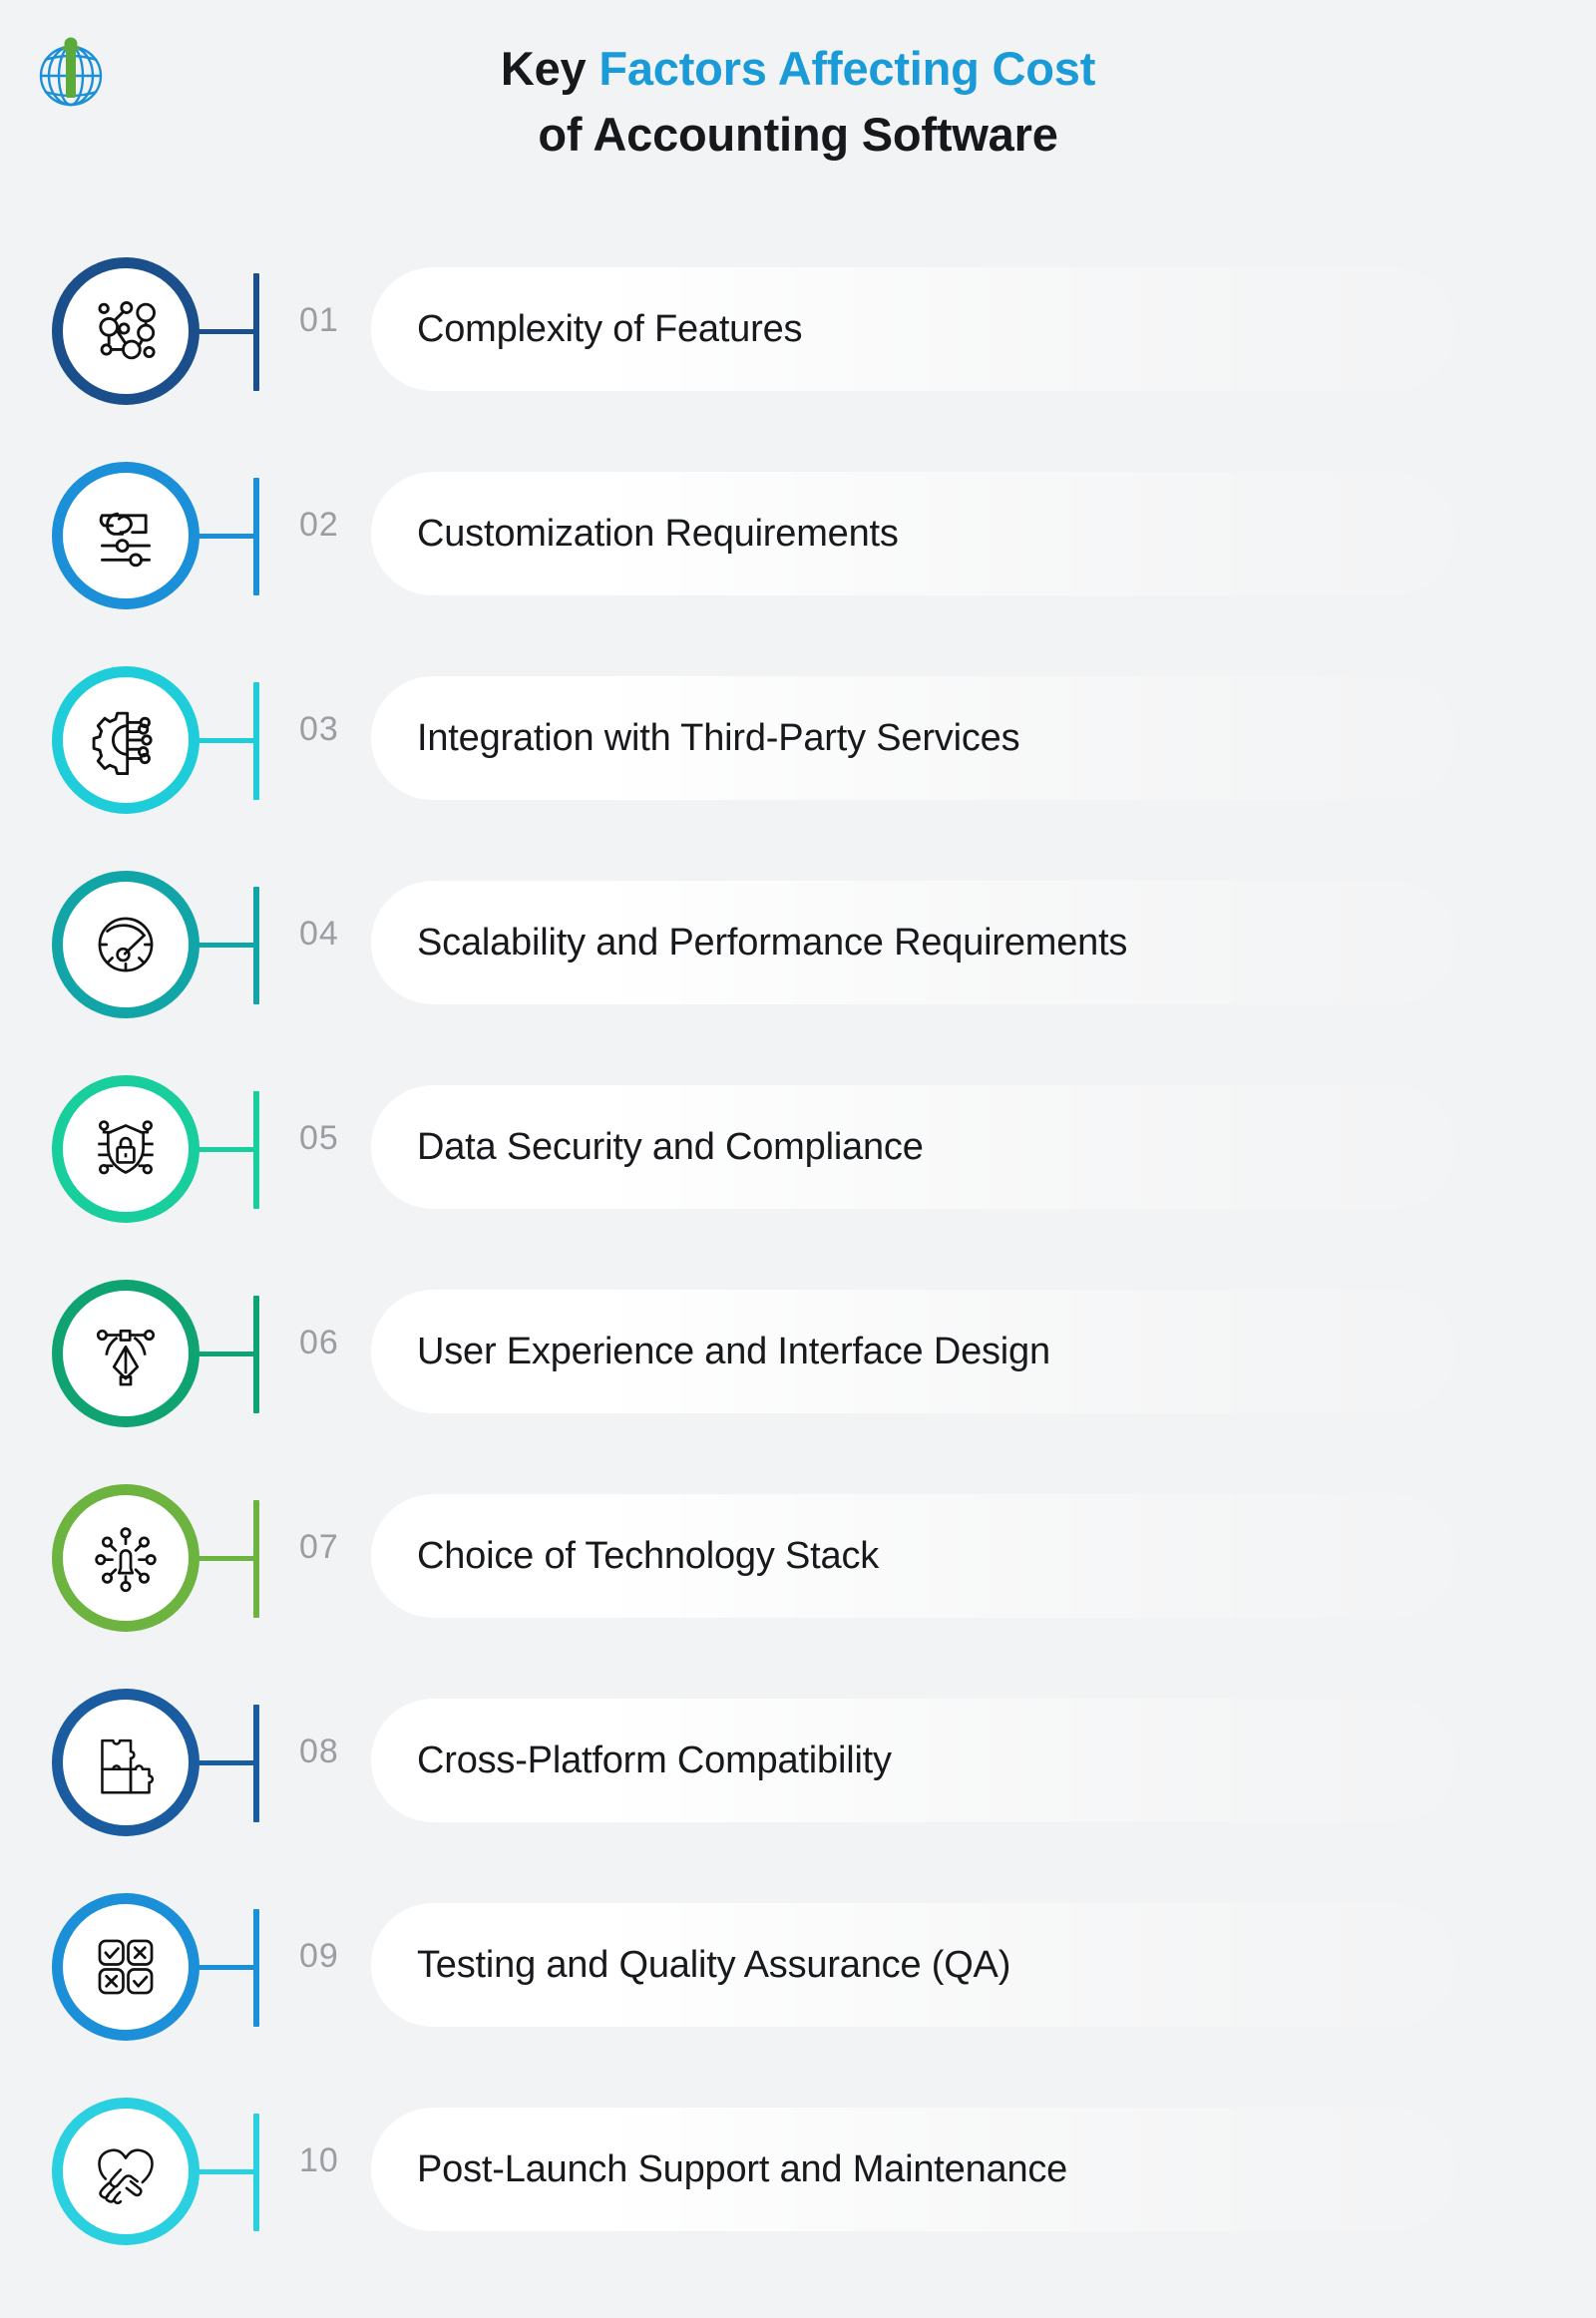 The height and width of the screenshot is (2318, 1596). What do you see at coordinates (913, 533) in the screenshot?
I see `item-pill: Customization Requirements` at bounding box center [913, 533].